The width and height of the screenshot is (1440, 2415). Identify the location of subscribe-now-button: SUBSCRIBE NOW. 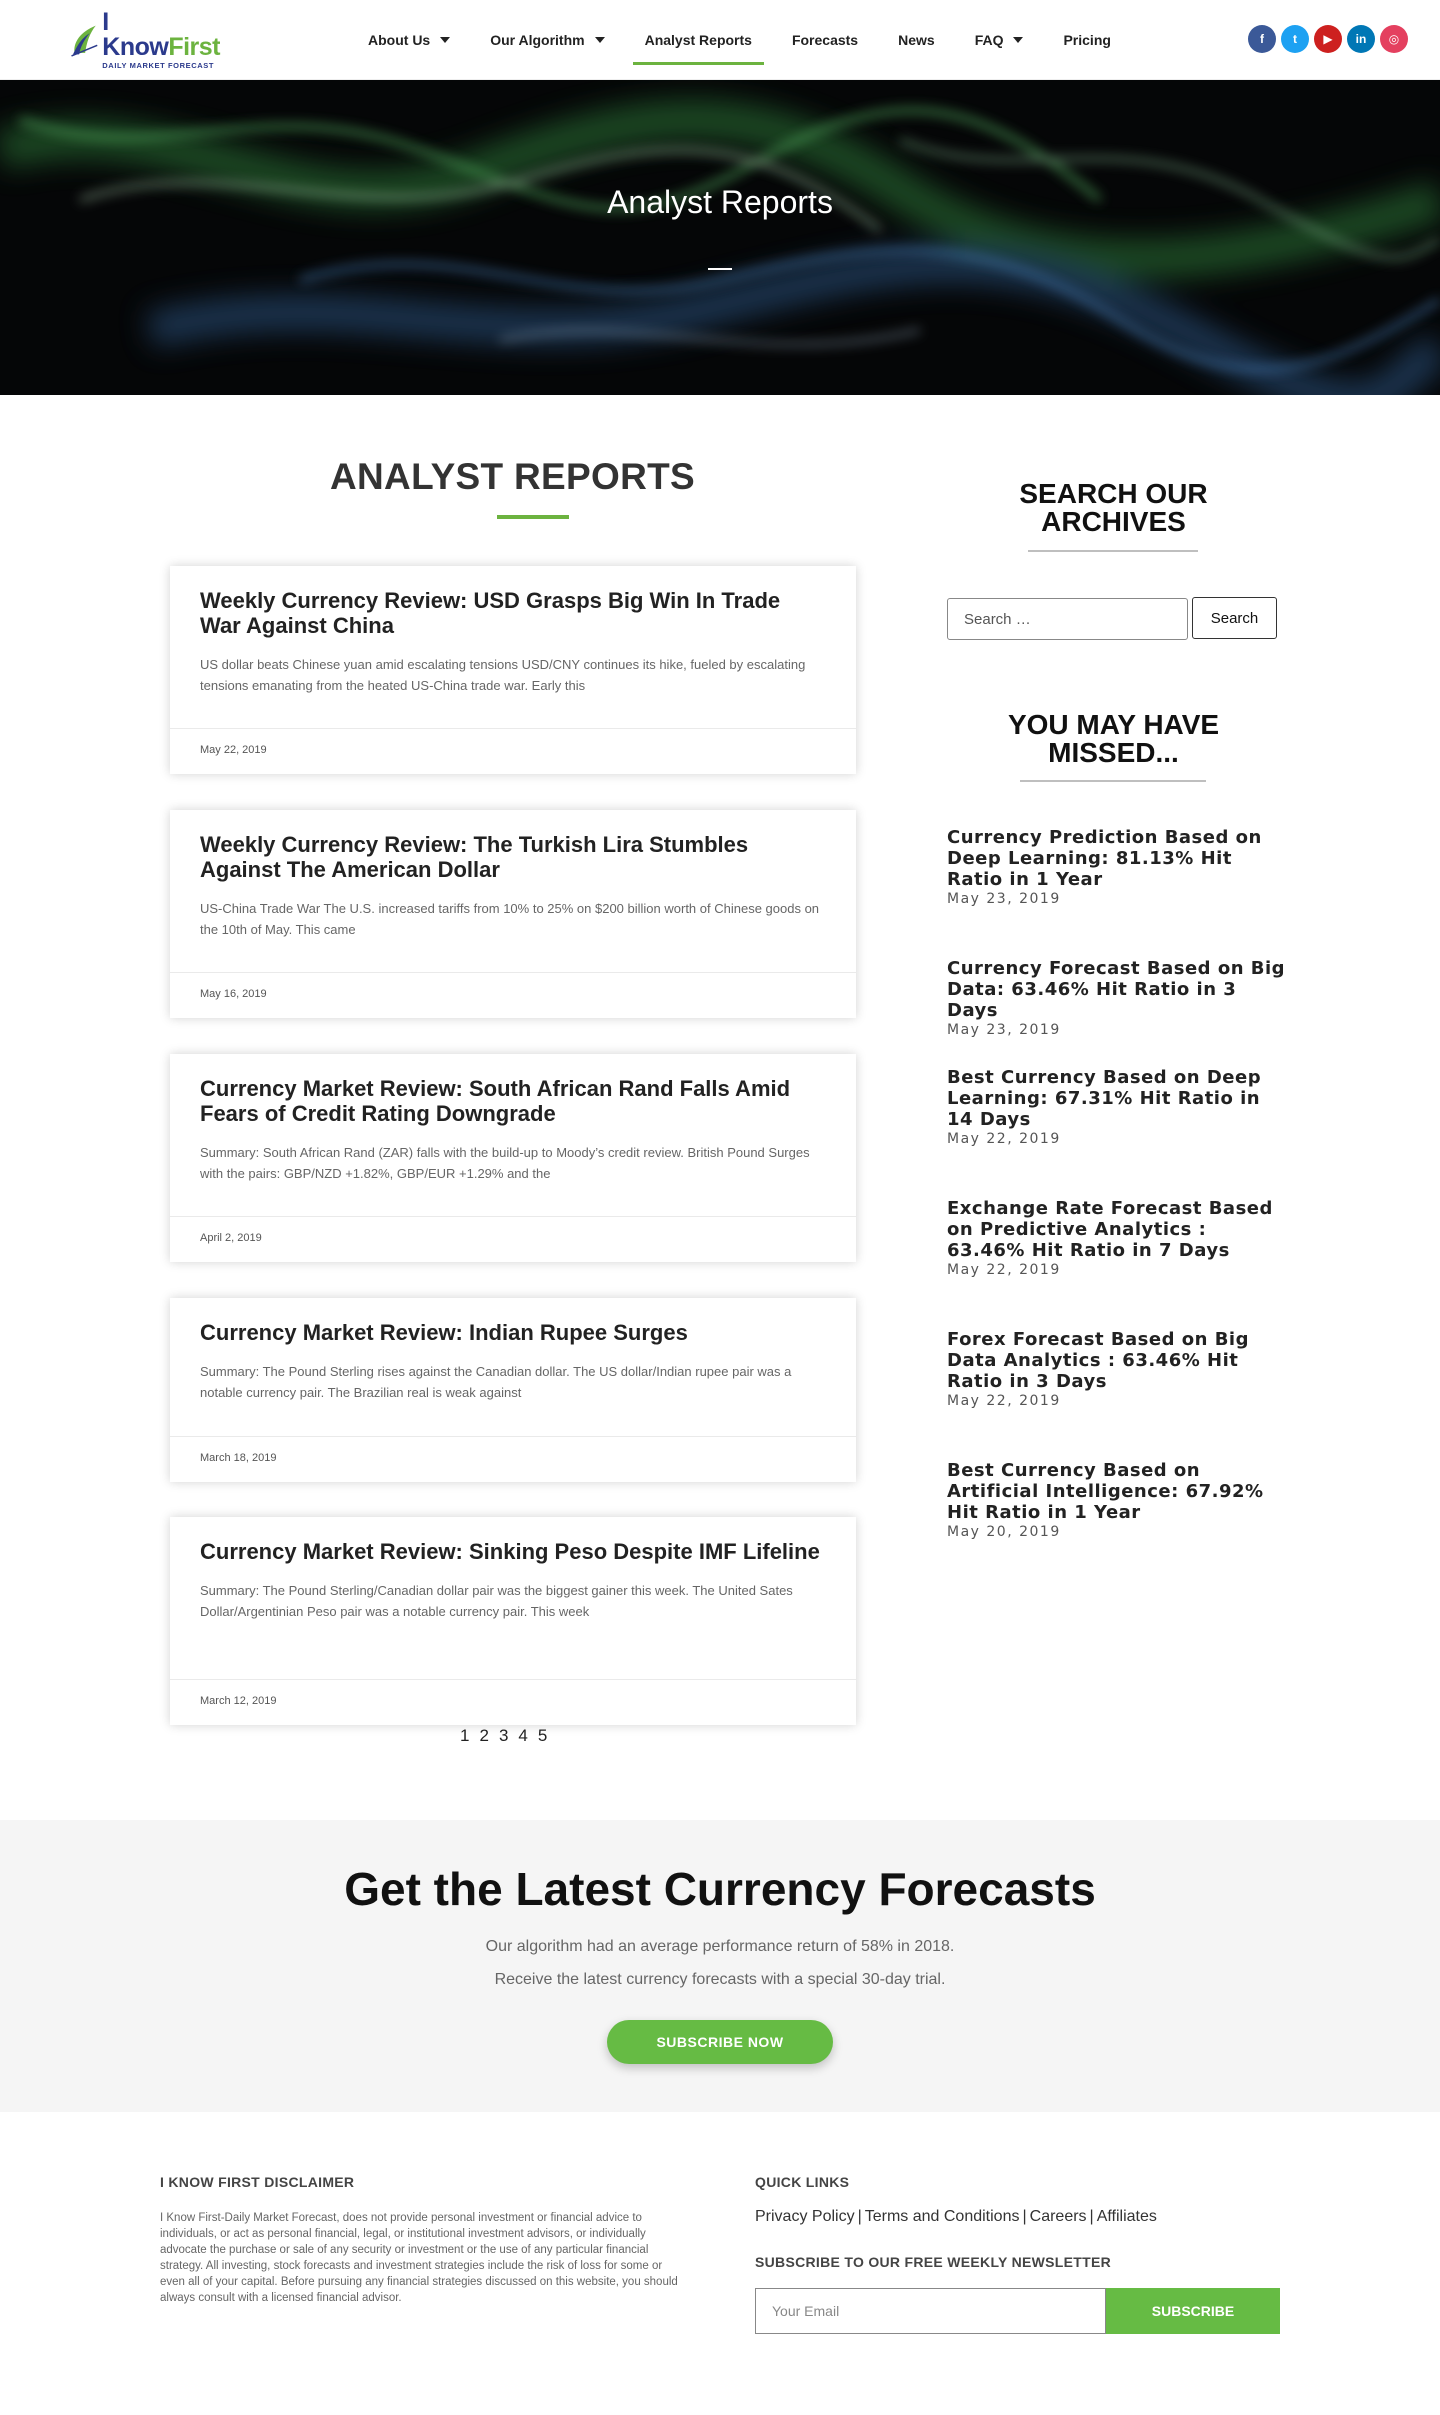
(720, 2042).